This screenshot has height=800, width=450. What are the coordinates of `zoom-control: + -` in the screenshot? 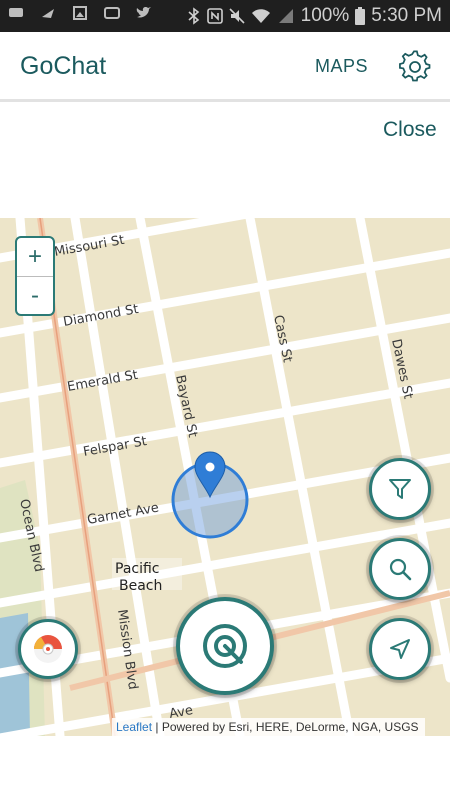 It's located at (35, 276).